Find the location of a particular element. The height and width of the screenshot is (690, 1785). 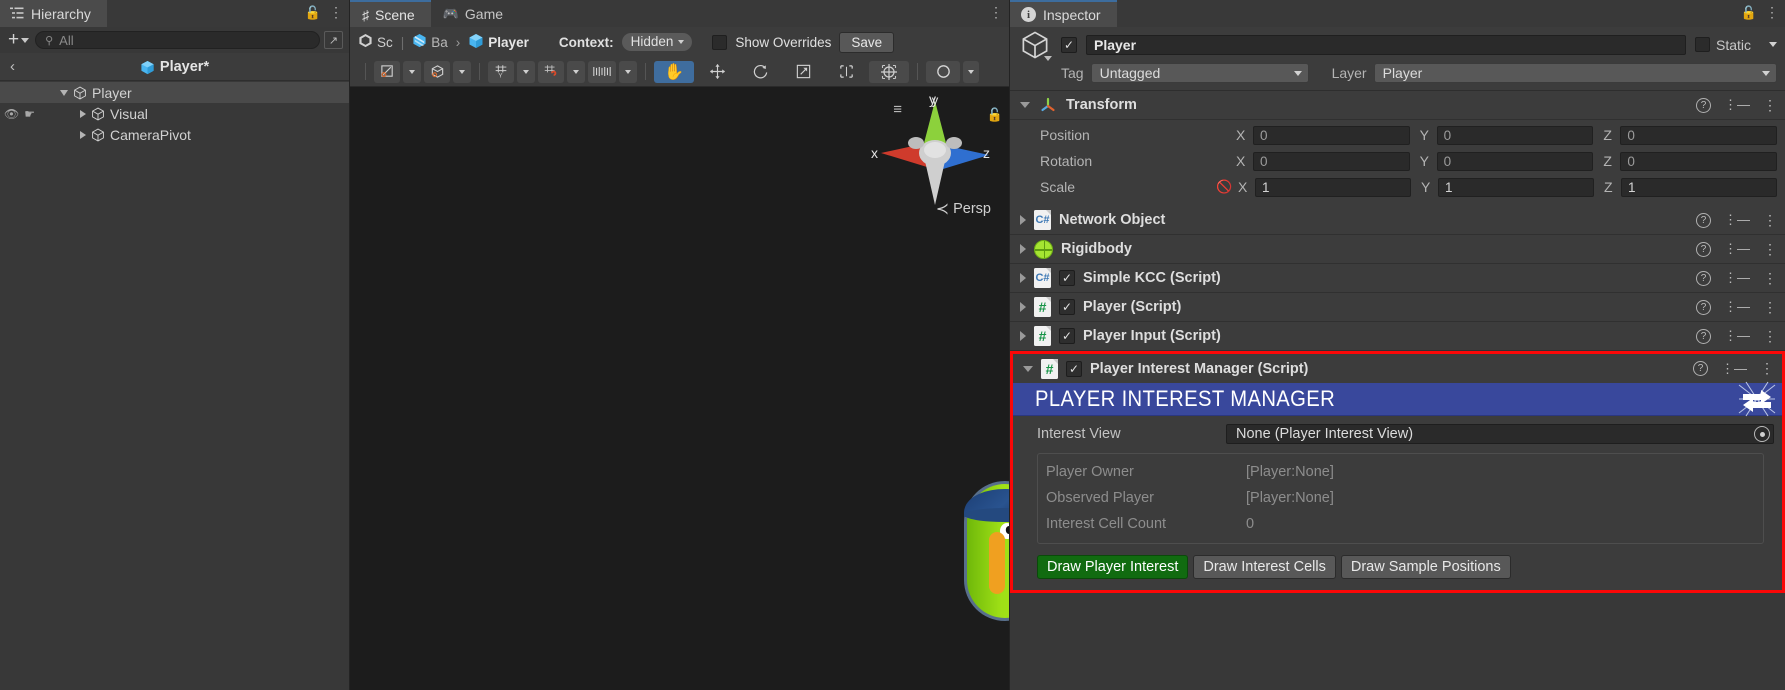

position-x: X 0 is located at coordinates (1323, 135).